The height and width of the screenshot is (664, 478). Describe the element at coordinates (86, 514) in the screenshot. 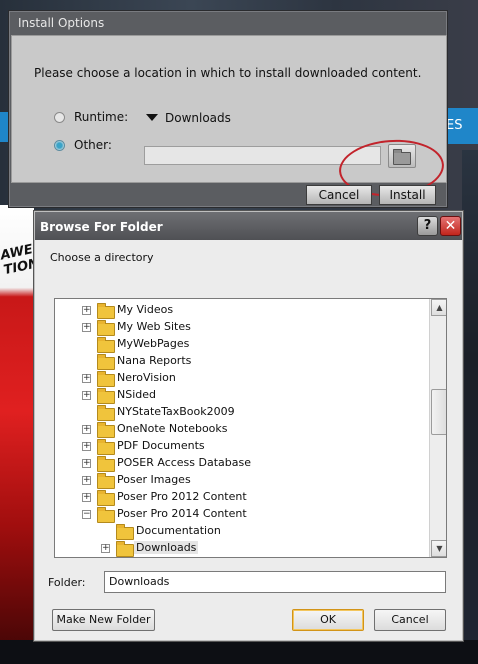

I see `collapse-toggle-icon: −` at that location.